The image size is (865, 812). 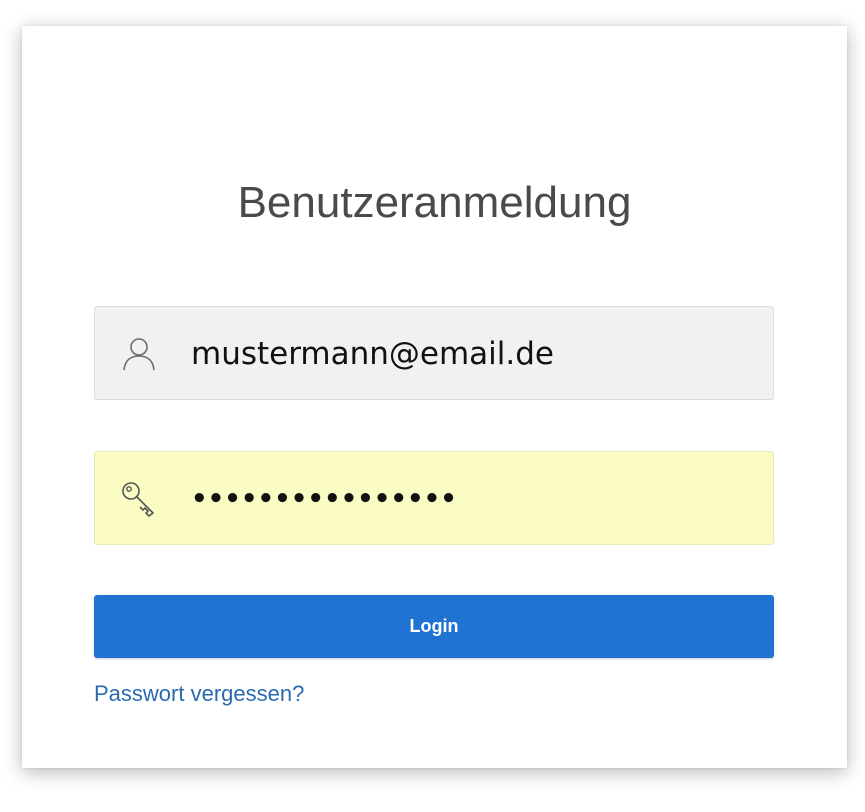 I want to click on forgot-password-link: Passwort vergessen?, so click(x=199, y=694).